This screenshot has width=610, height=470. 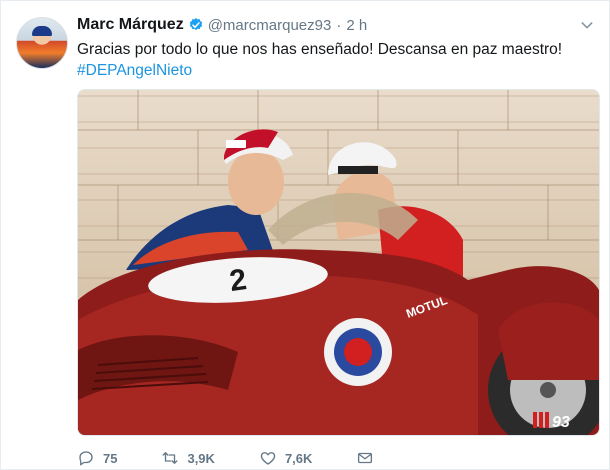 What do you see at coordinates (86, 458) in the screenshot?
I see `reply-icon` at bounding box center [86, 458].